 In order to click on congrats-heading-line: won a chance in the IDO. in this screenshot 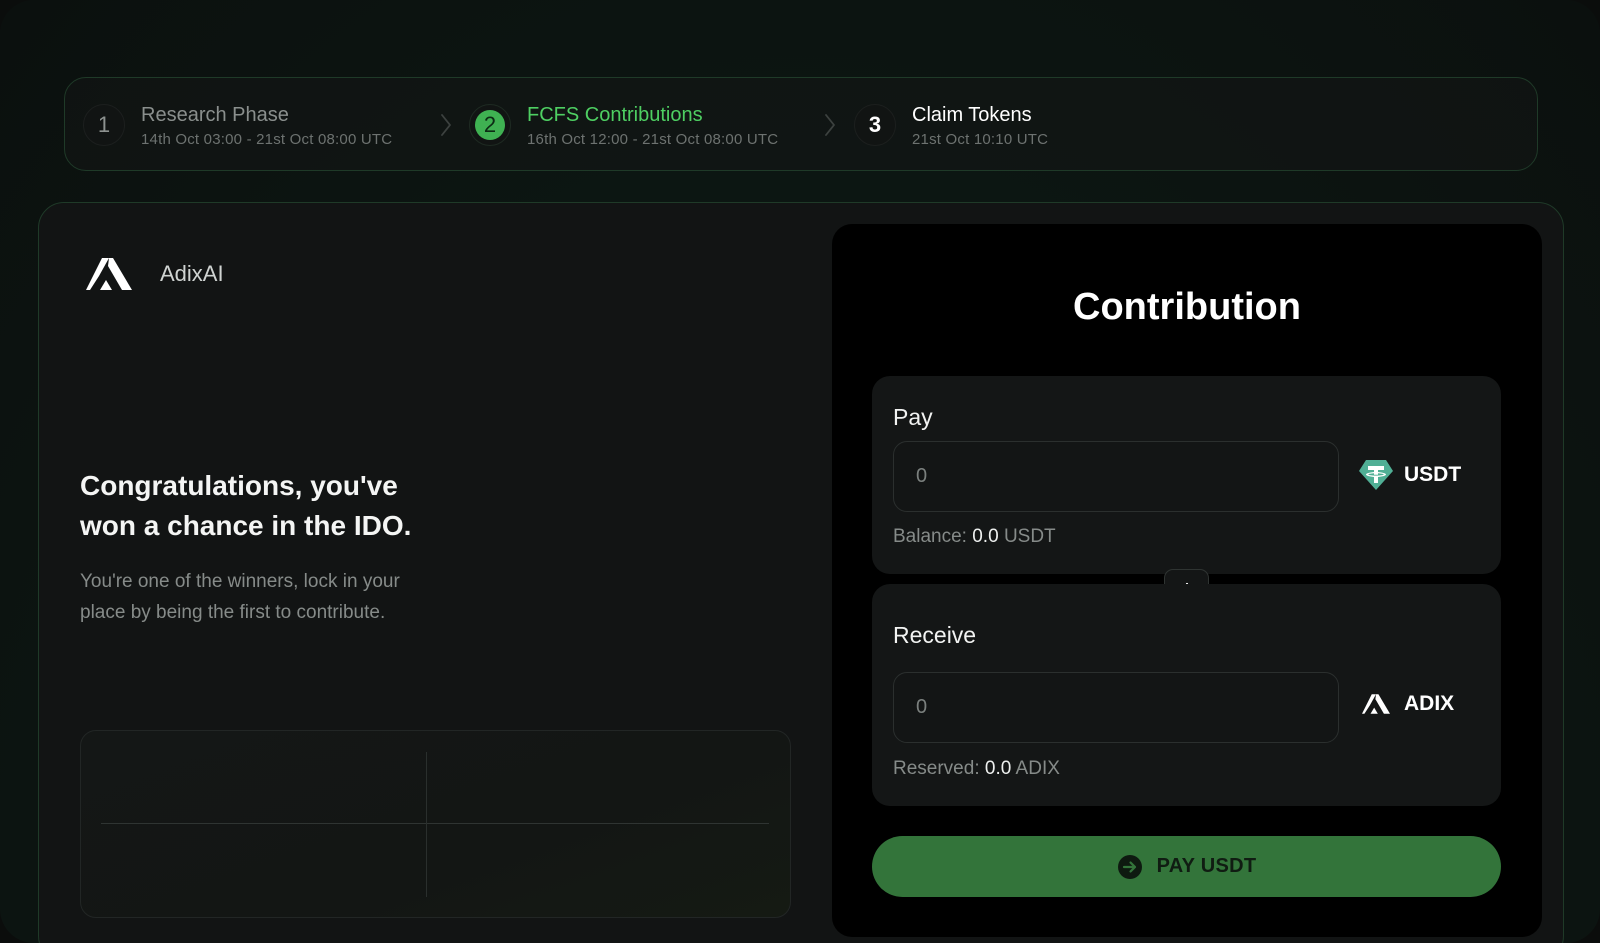, I will do `click(246, 525)`.